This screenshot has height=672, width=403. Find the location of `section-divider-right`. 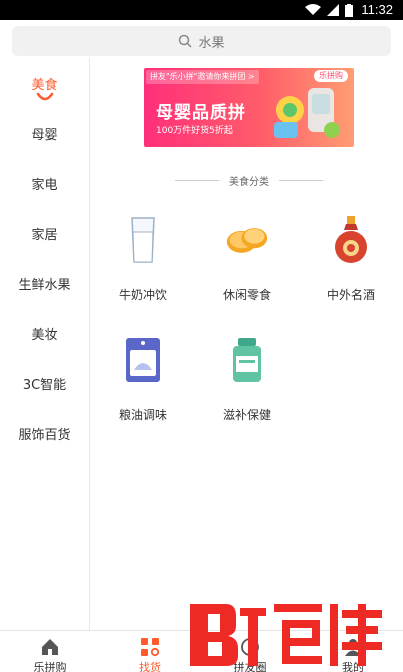

section-divider-right is located at coordinates (301, 180).